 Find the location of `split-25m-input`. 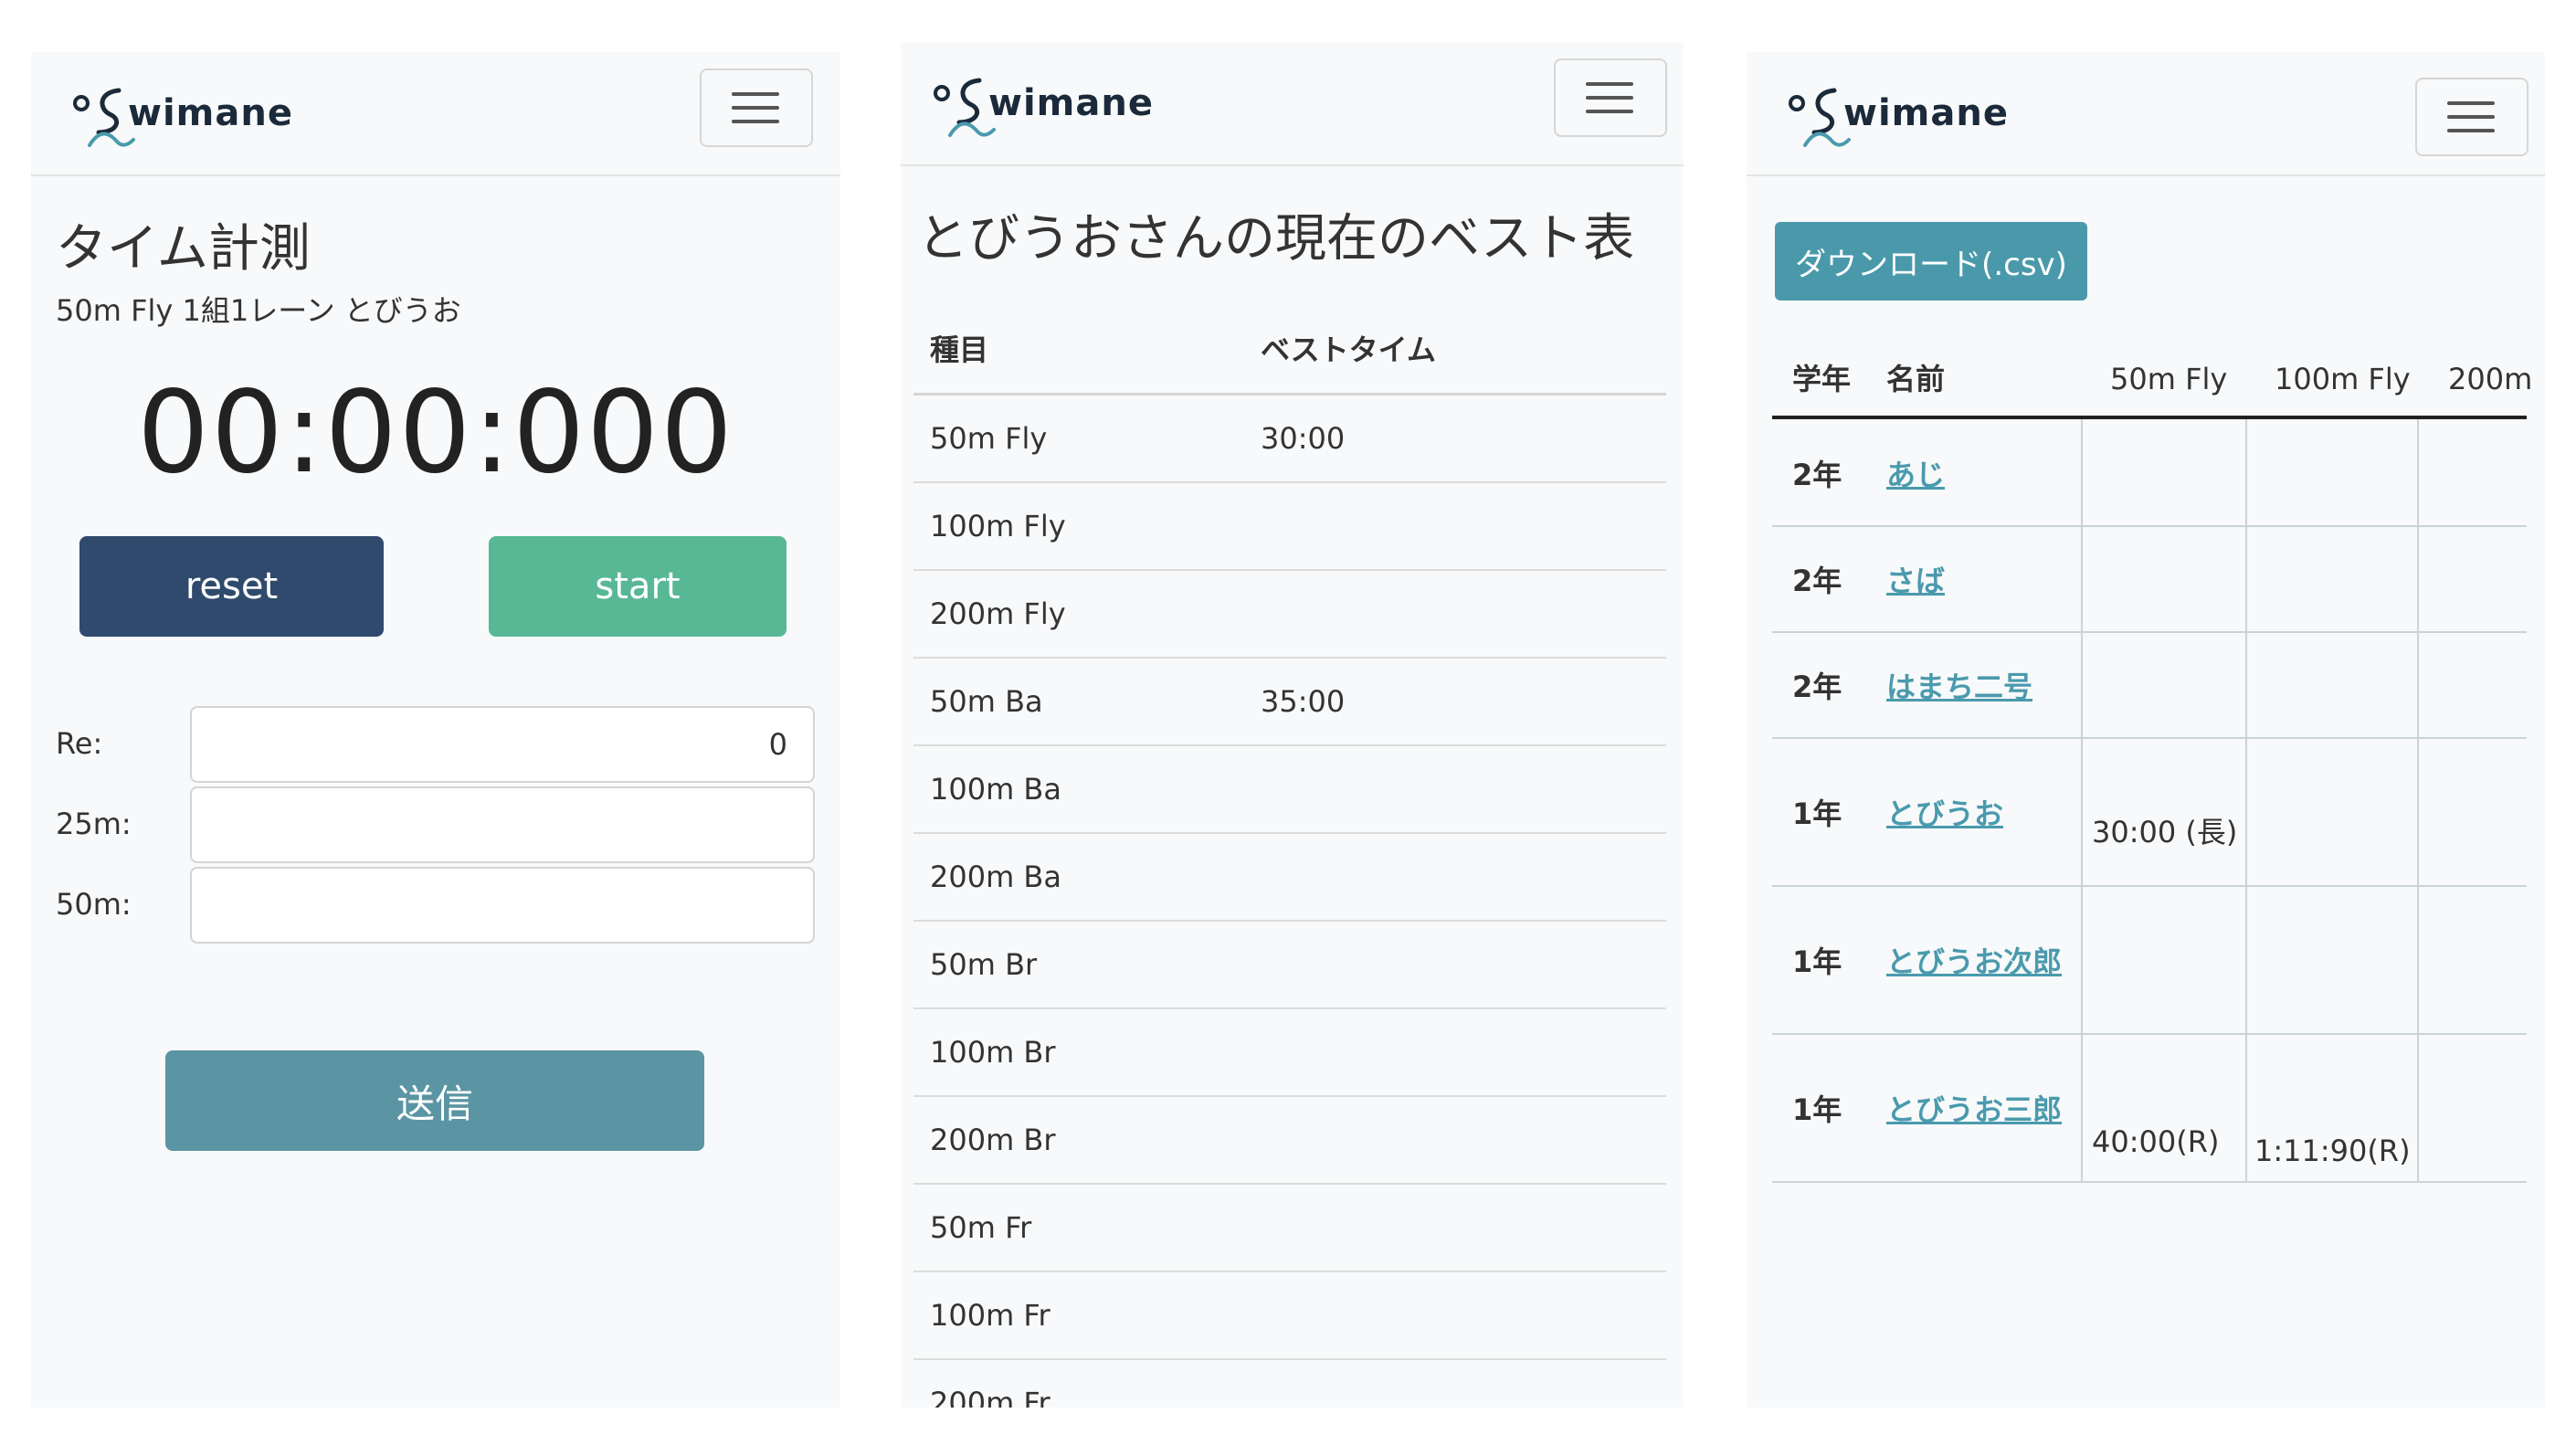

split-25m-input is located at coordinates (503, 824).